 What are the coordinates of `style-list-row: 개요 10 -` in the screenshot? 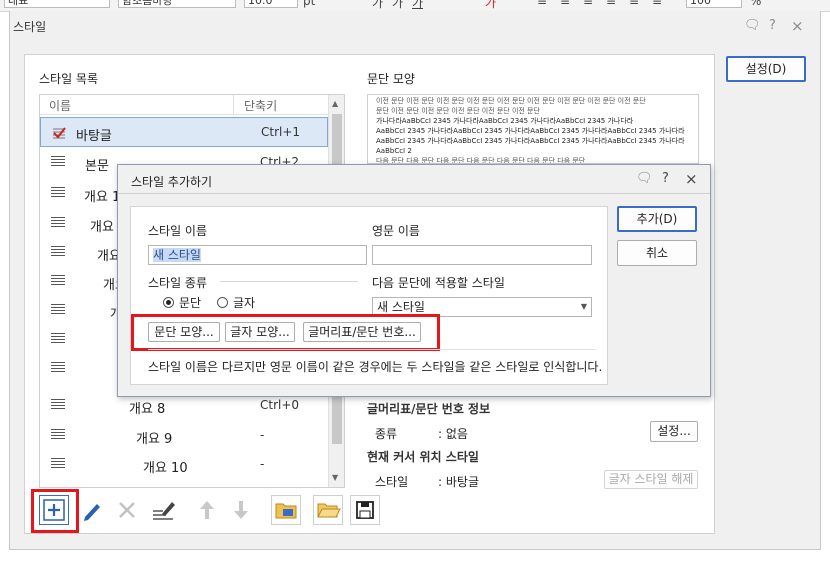 It's located at (184, 465).